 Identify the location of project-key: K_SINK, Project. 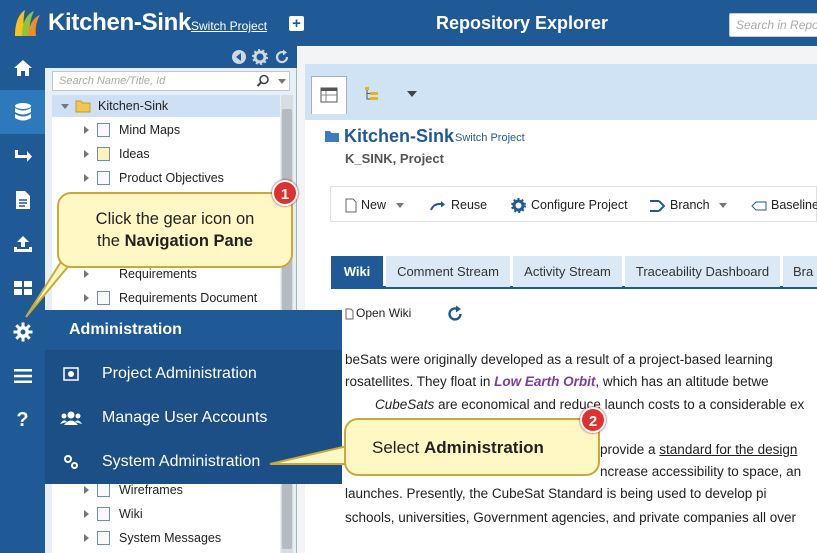
(394, 158).